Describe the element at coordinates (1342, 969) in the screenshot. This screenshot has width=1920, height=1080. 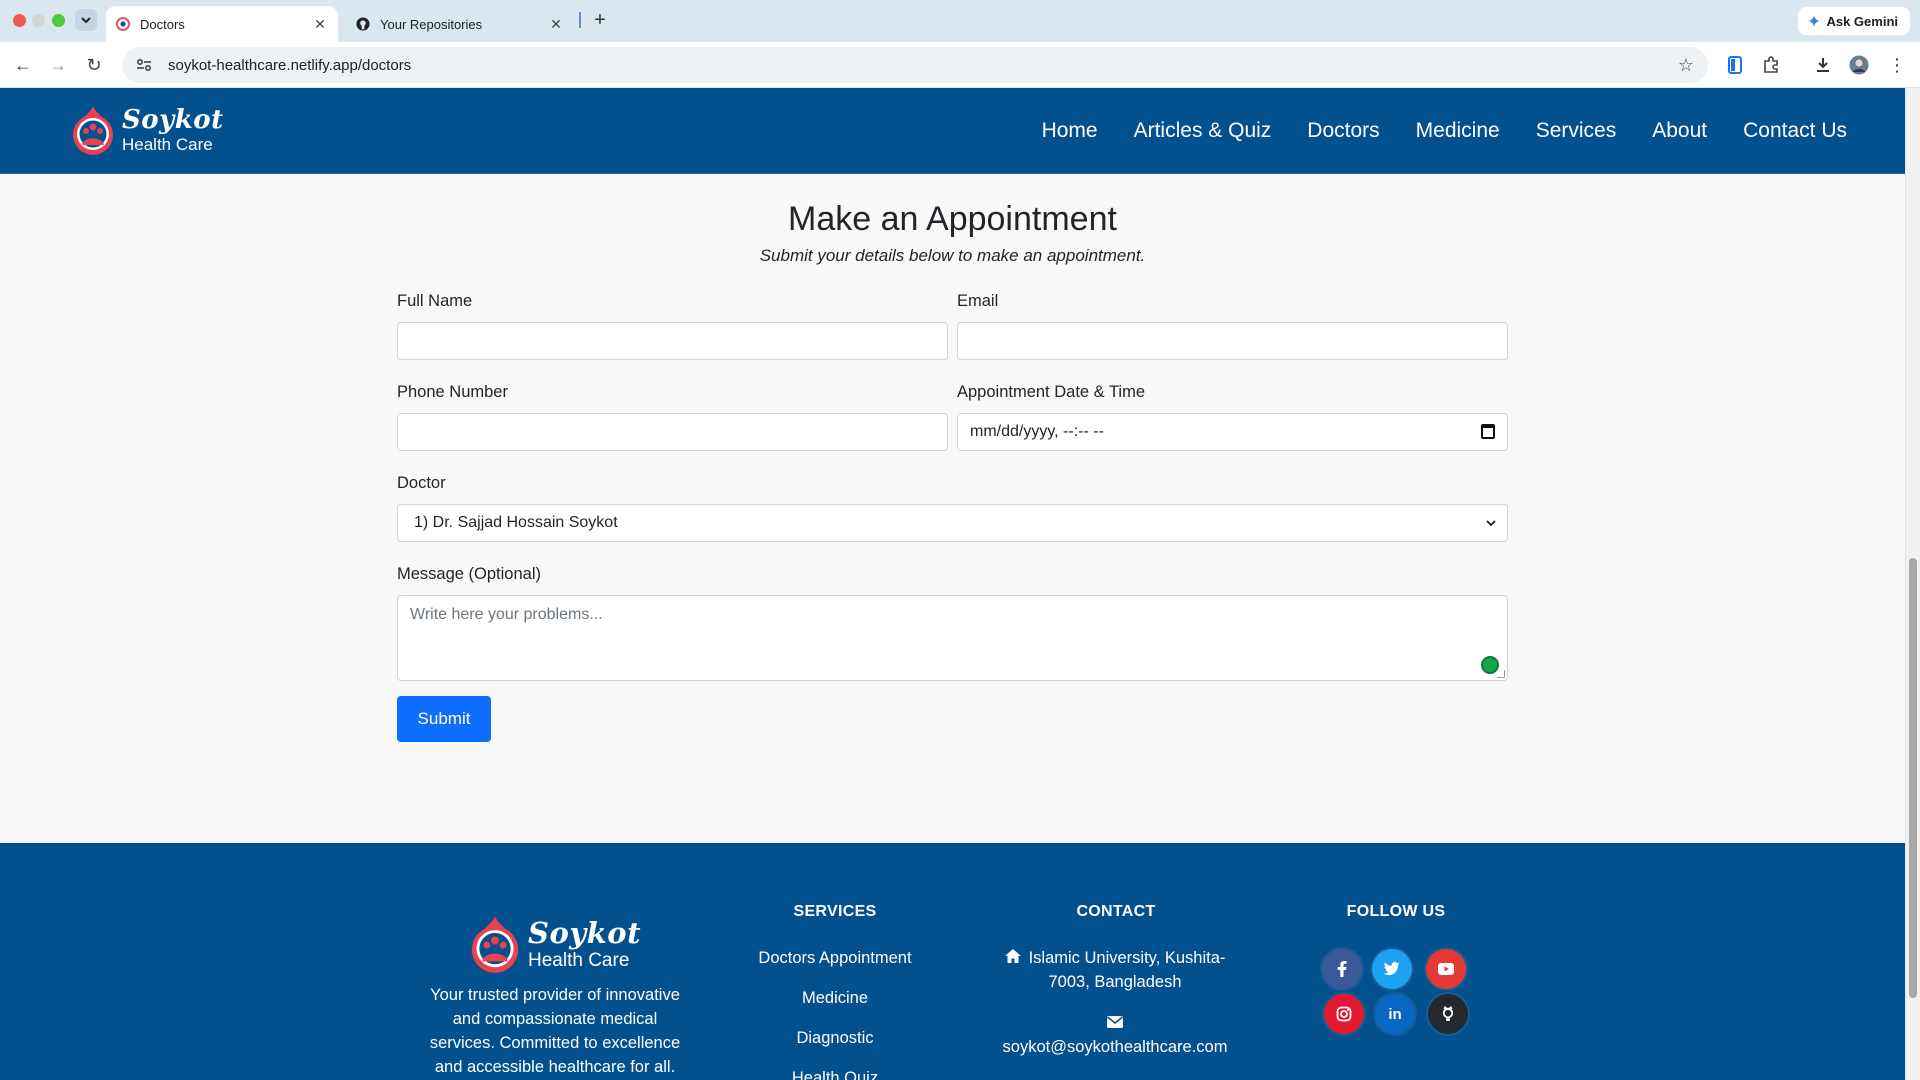
I see `facebook-icon` at that location.